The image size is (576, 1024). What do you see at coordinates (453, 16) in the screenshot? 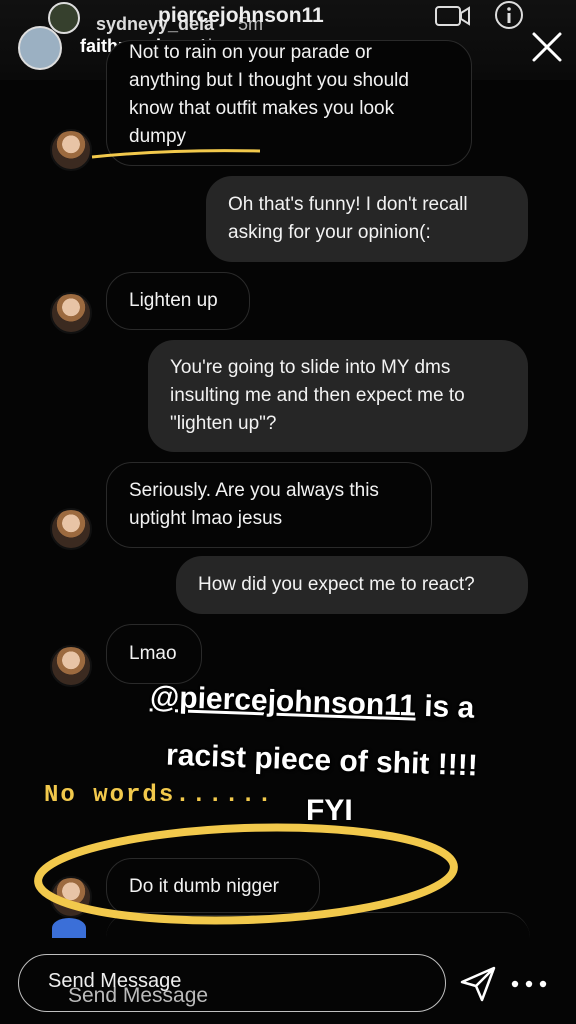
I see `video-call-icon` at bounding box center [453, 16].